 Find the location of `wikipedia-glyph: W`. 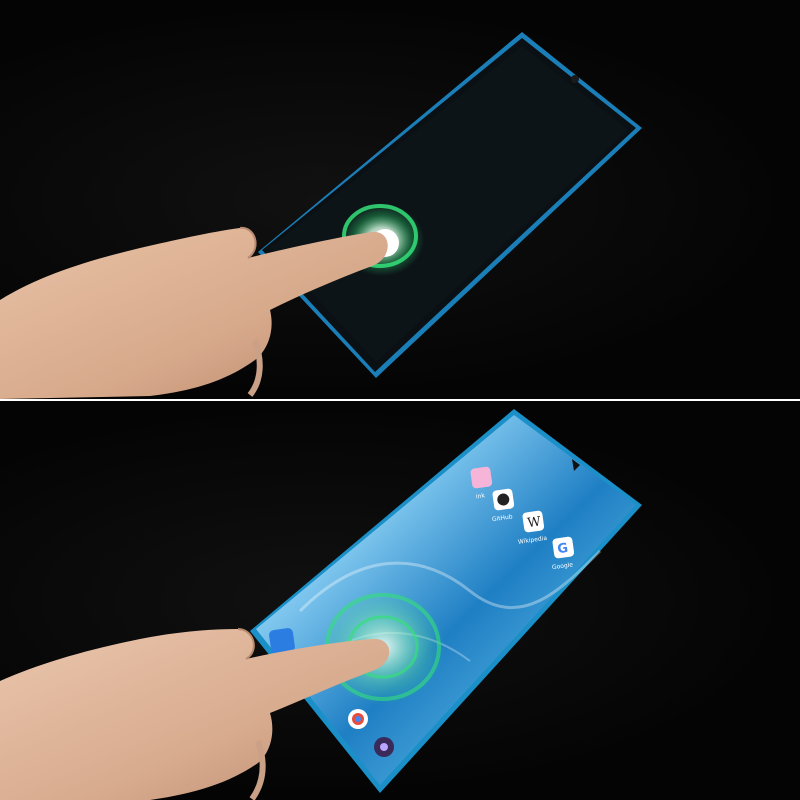

wikipedia-glyph: W is located at coordinates (535, 522).